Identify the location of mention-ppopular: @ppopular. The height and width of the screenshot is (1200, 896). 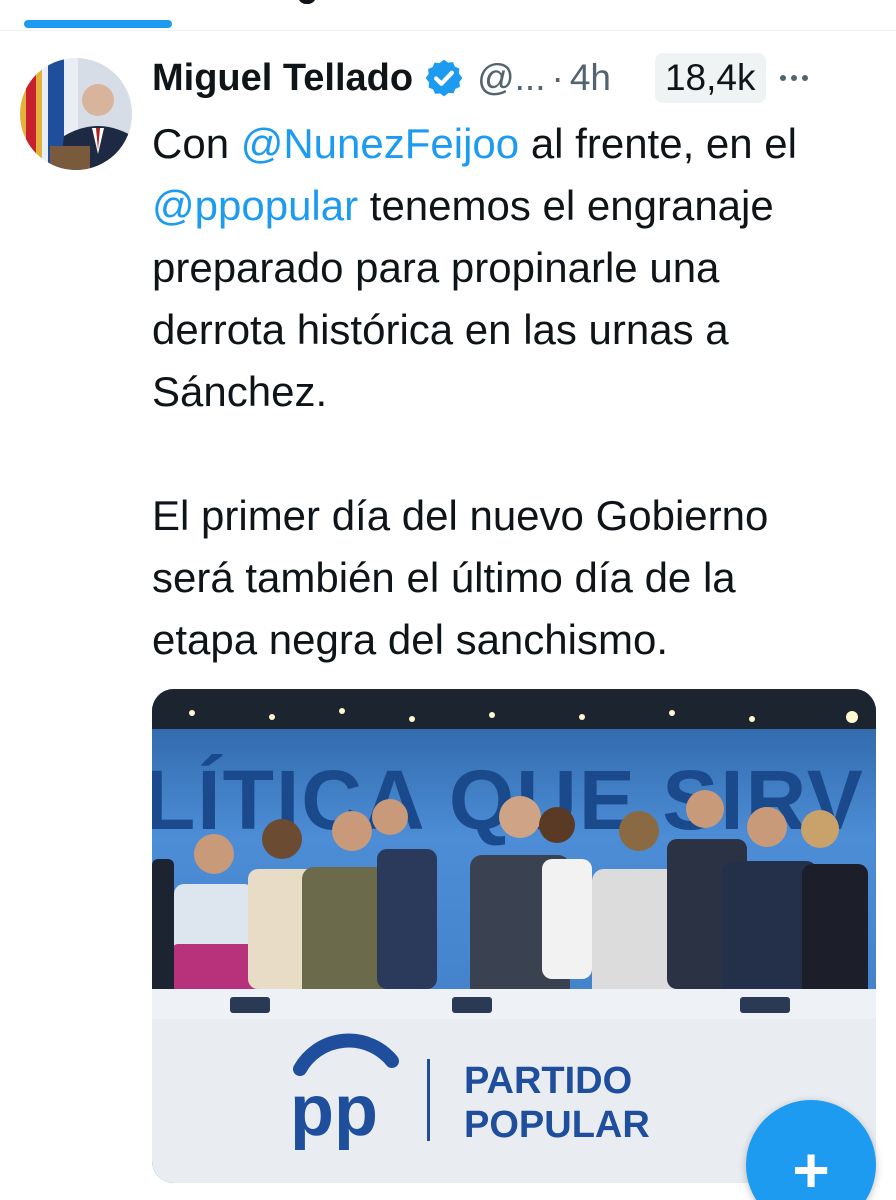
(255, 205).